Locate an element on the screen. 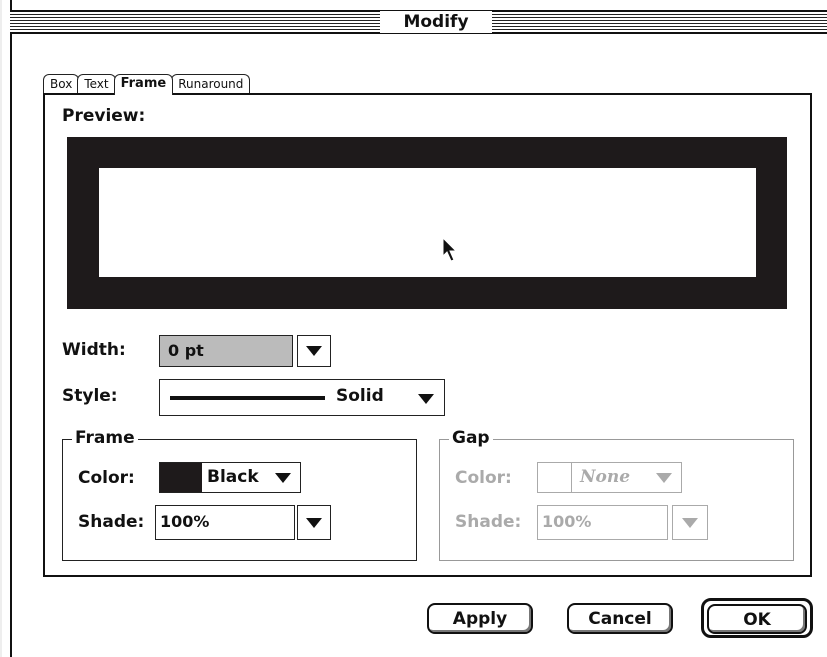  tab-bar: Box Text Frame Runaround is located at coordinates (147, 84).